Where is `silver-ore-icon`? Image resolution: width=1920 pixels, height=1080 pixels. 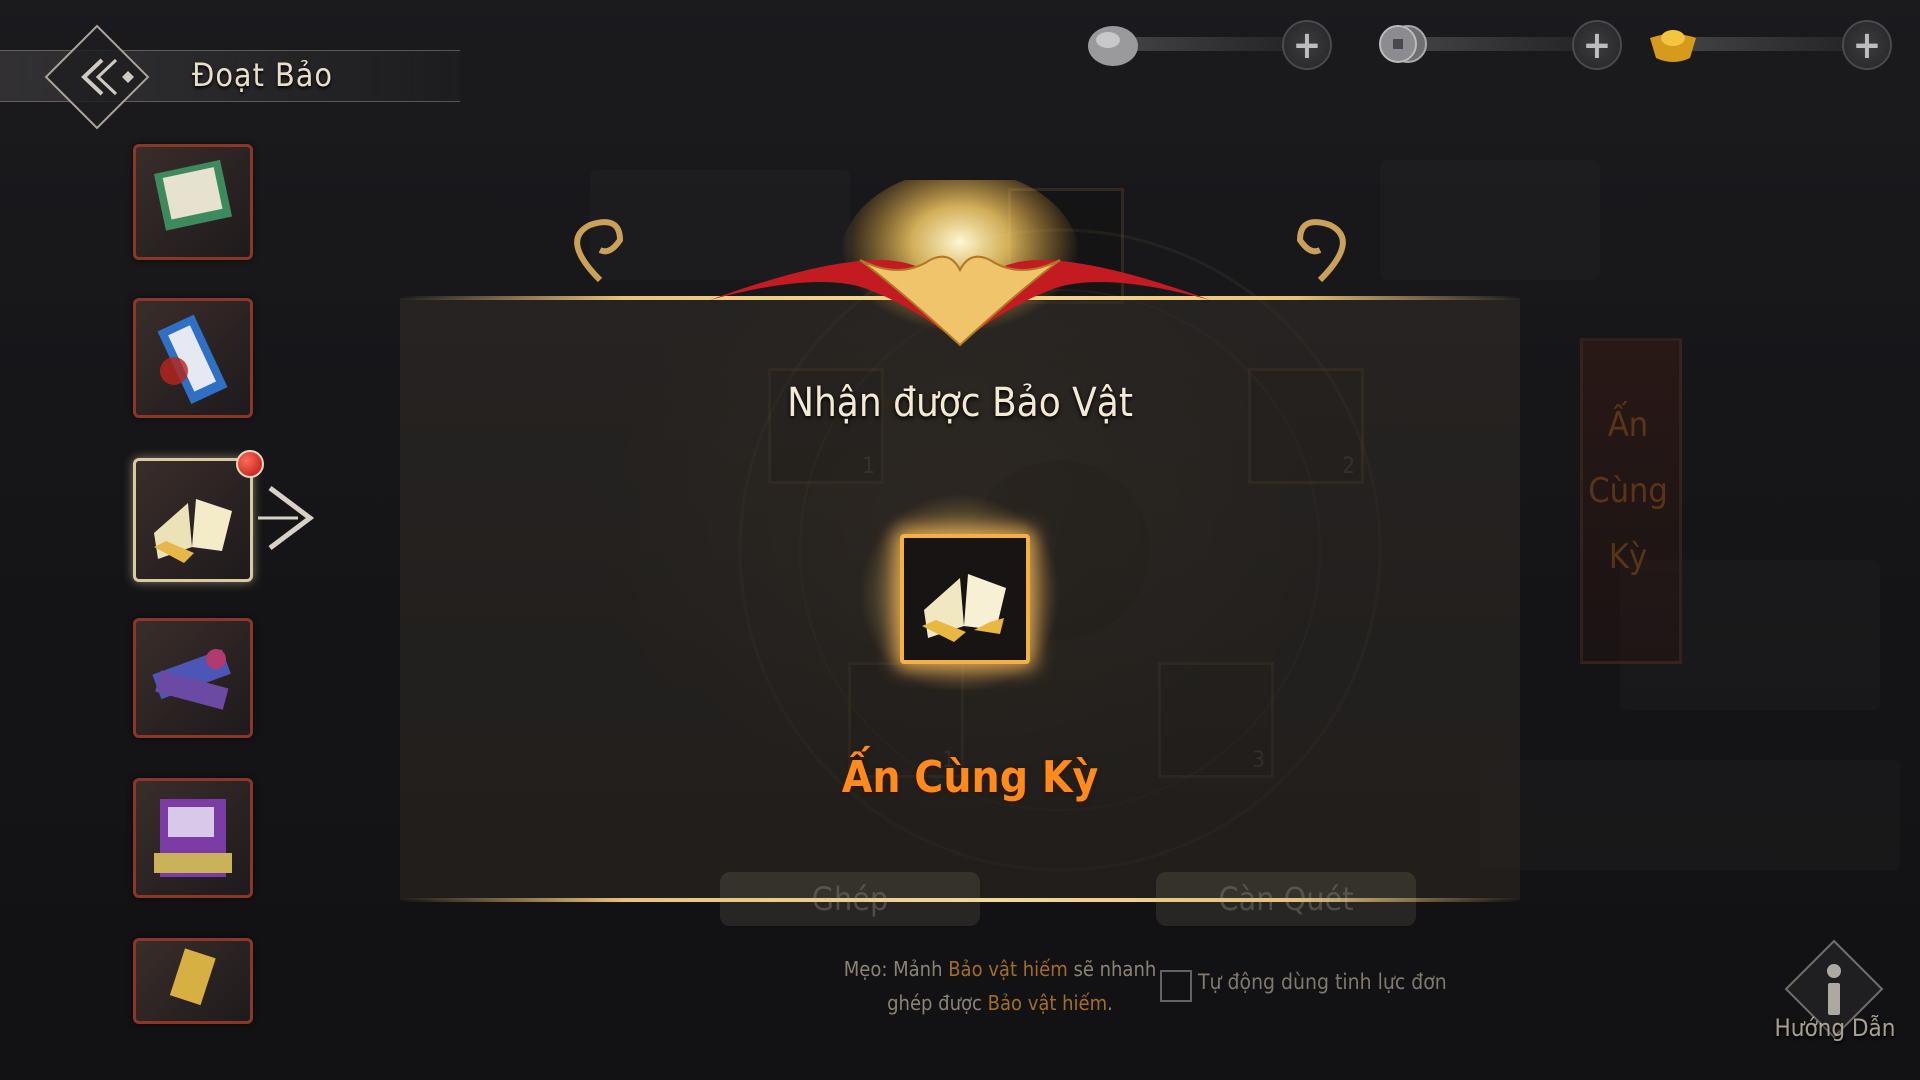 silver-ore-icon is located at coordinates (1113, 46).